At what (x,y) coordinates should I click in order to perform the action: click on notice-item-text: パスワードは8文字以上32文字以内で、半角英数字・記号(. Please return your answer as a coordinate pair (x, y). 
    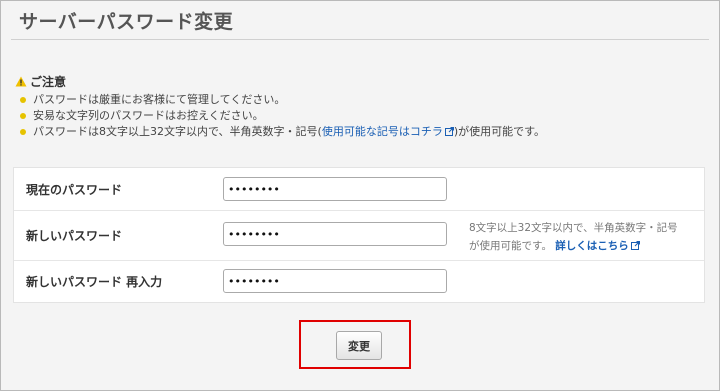
    Looking at the image, I should click on (177, 131).